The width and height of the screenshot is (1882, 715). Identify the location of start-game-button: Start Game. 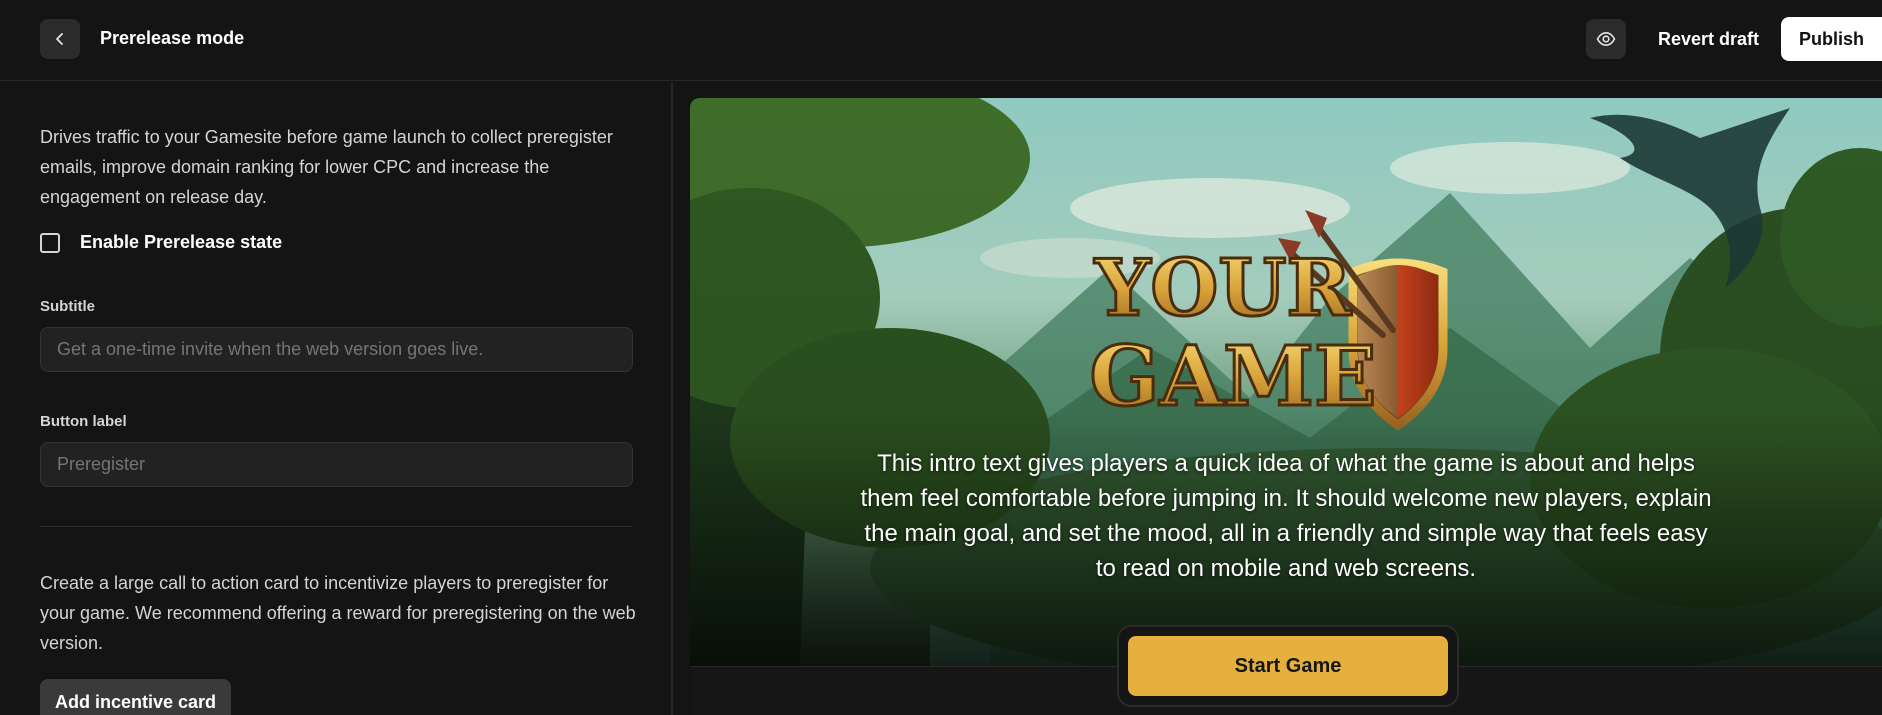
(1288, 666).